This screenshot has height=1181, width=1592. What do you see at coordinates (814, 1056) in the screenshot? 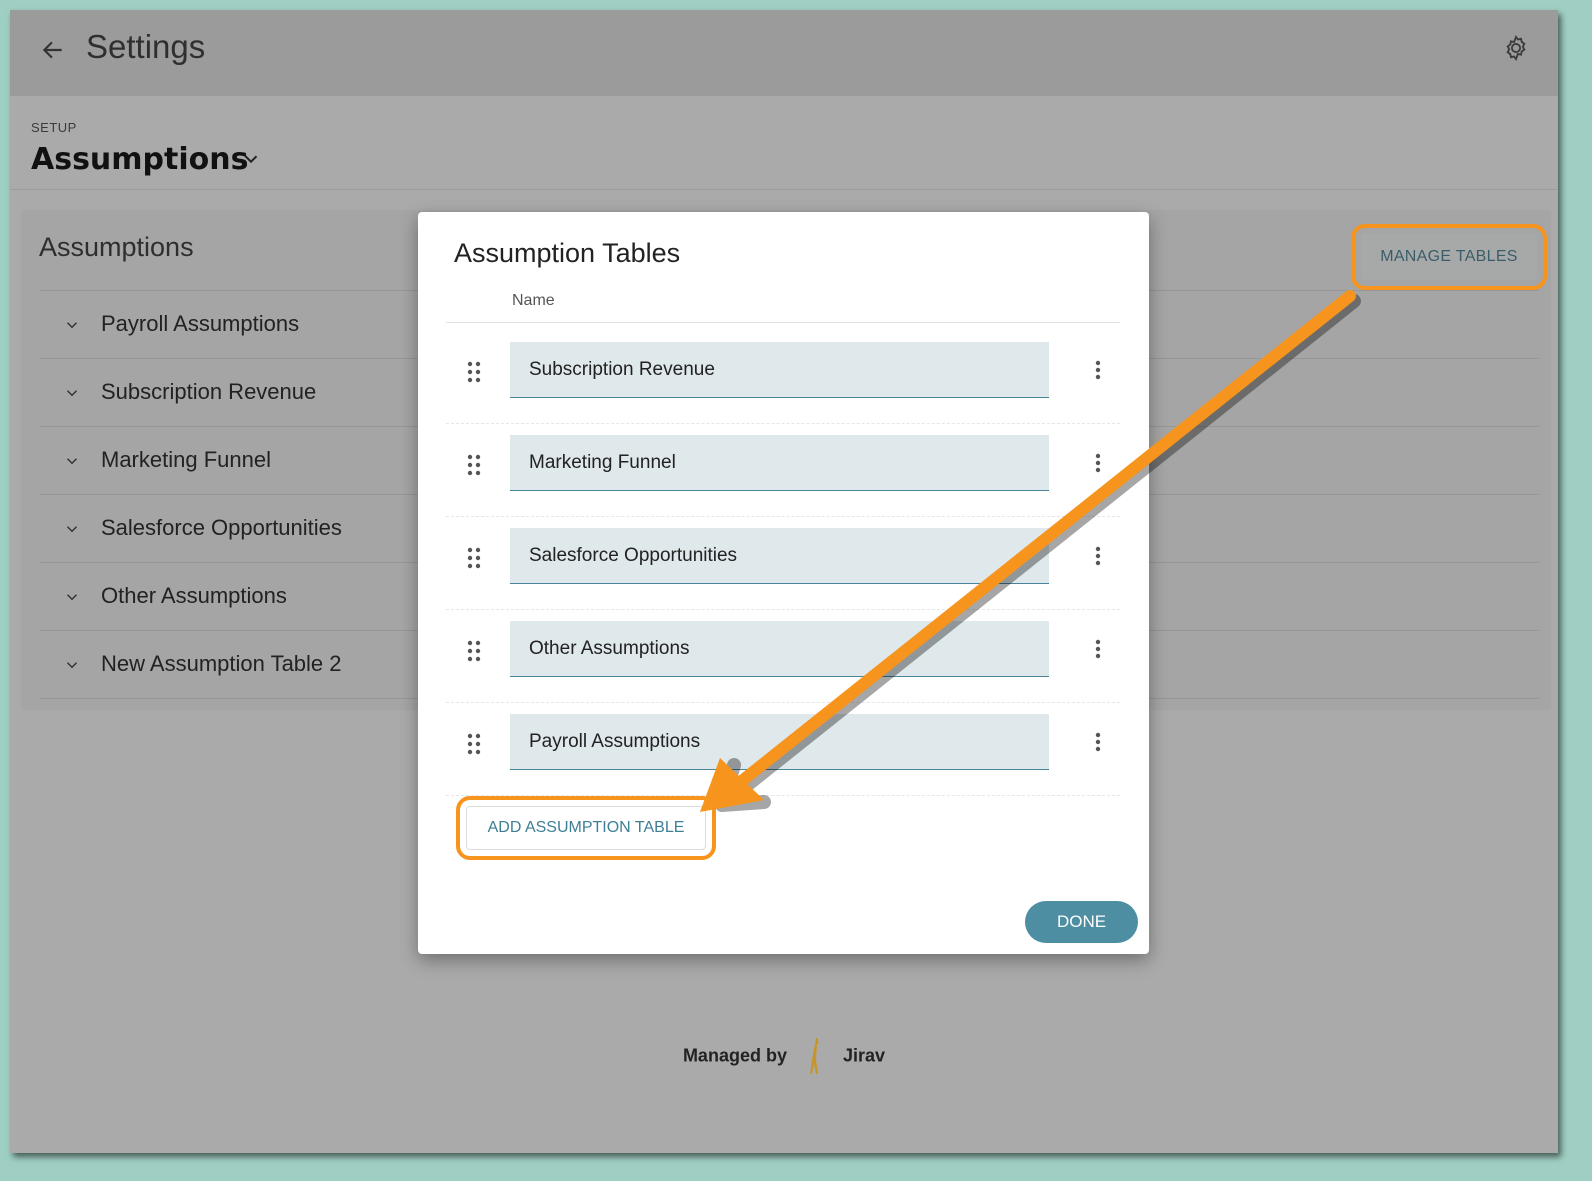
I see `giraffe-logo-icon` at bounding box center [814, 1056].